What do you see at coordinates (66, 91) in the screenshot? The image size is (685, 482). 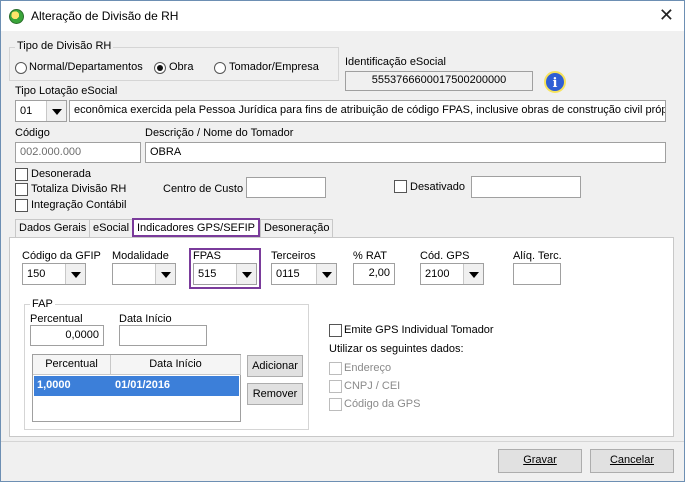 I see `tipo-lotacao-label: Tipo Lotação eSocial` at bounding box center [66, 91].